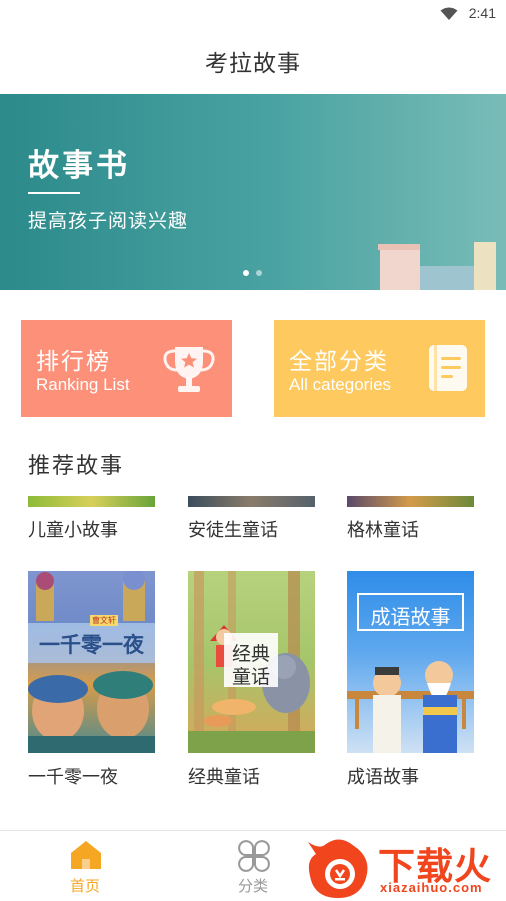  I want to click on cover-title-box: 经典 童话, so click(251, 660).